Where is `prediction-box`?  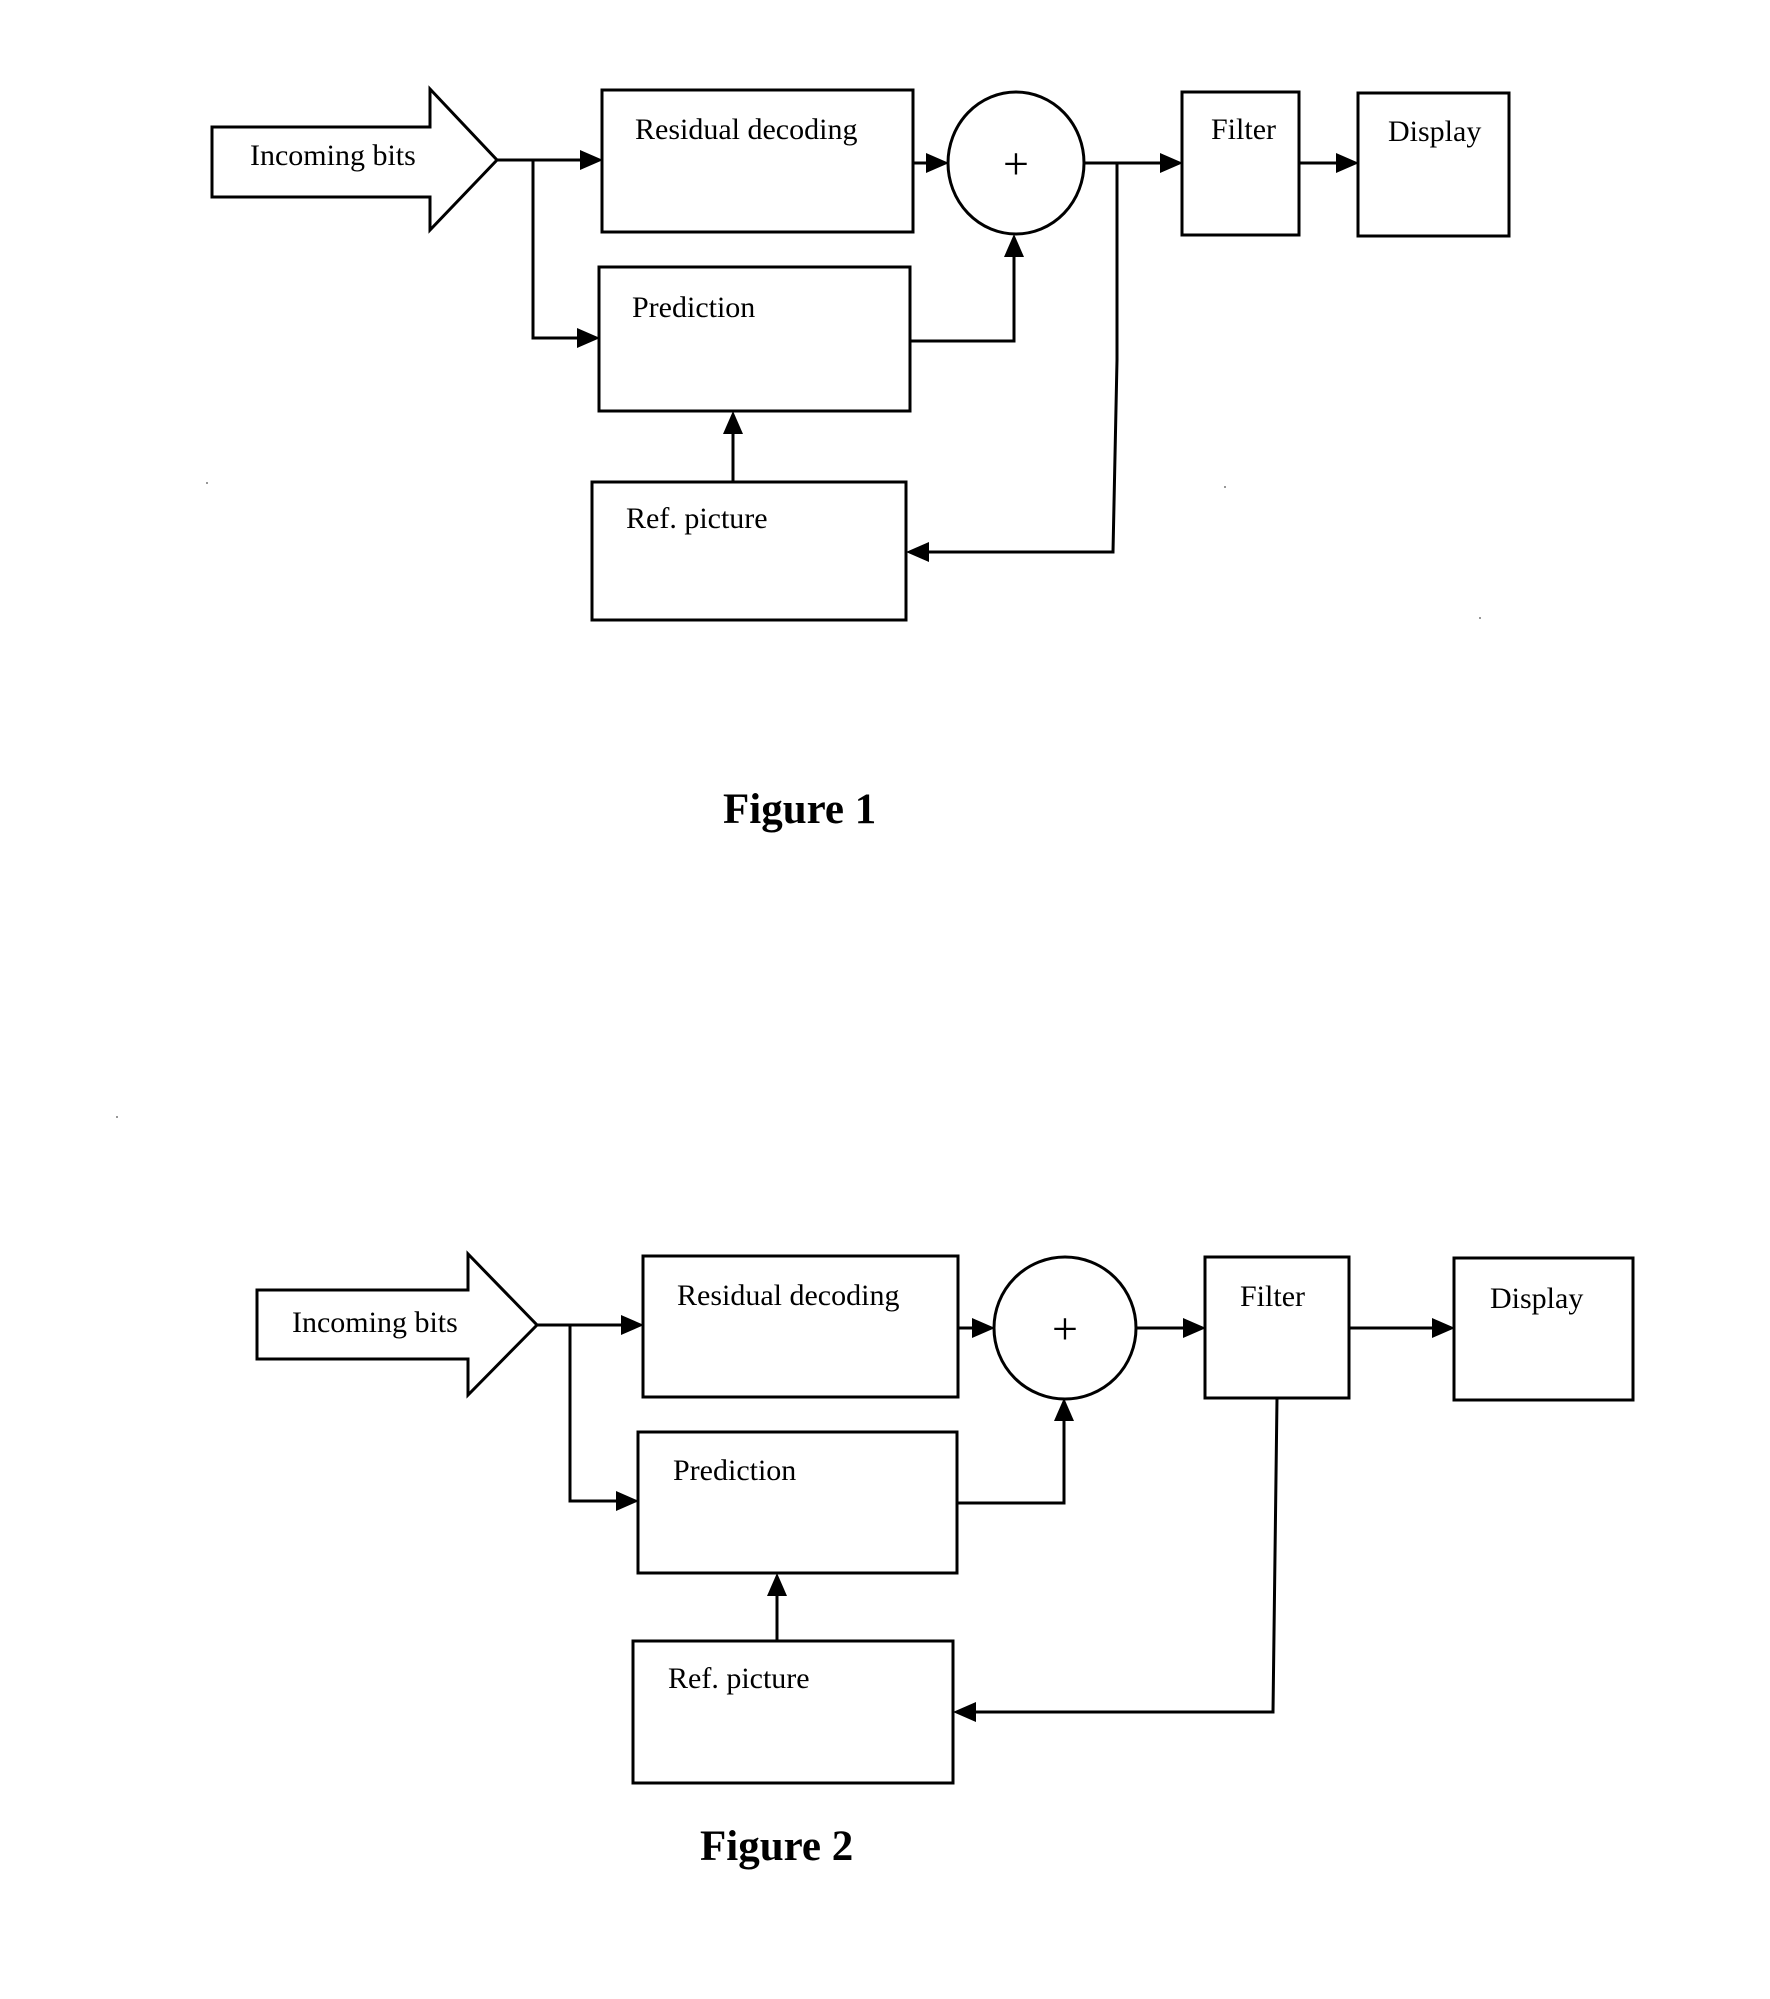
prediction-box is located at coordinates (754, 339).